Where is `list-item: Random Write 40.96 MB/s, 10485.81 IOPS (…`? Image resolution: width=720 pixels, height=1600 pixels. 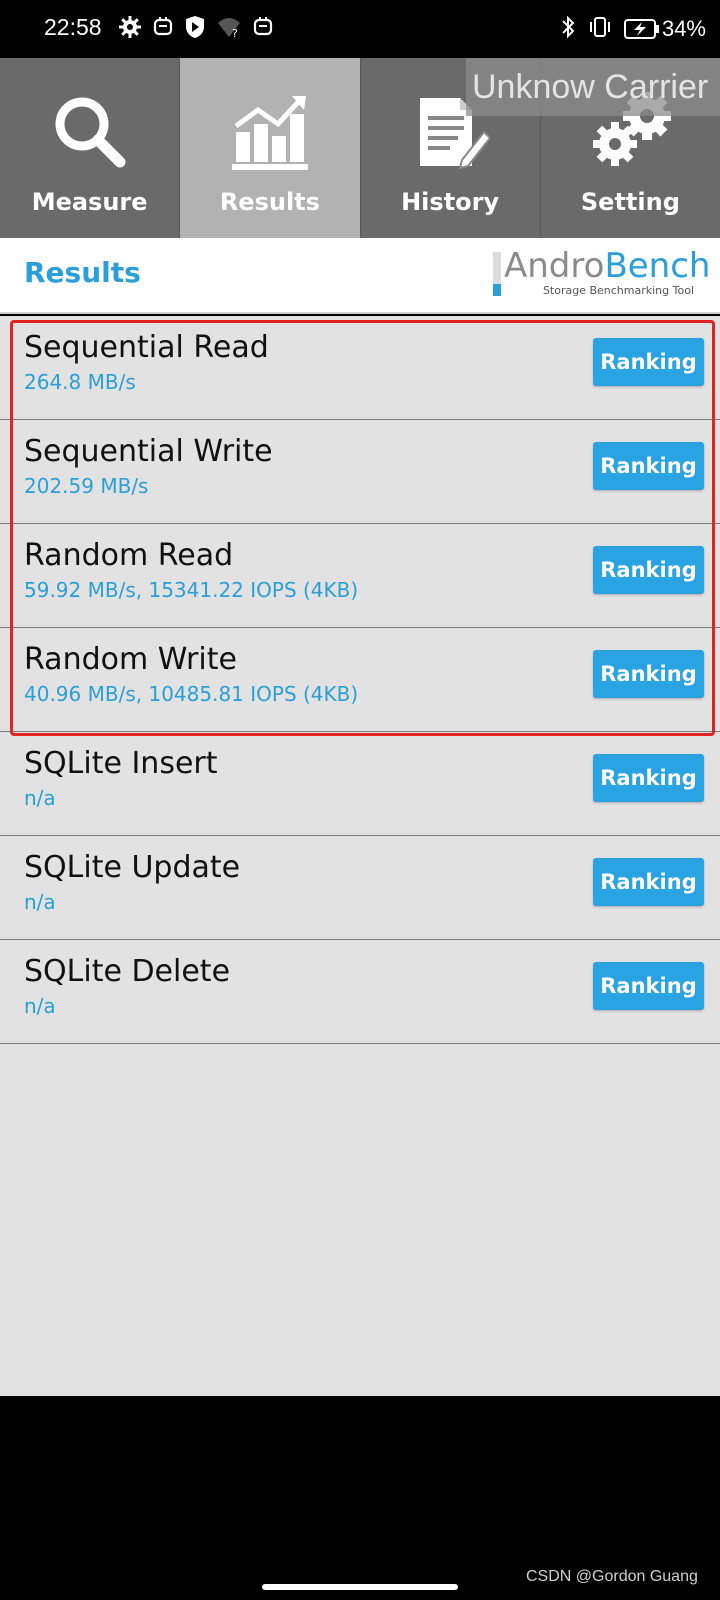
list-item: Random Write 40.96 MB/s, 10485.81 IOPS (… is located at coordinates (360, 680).